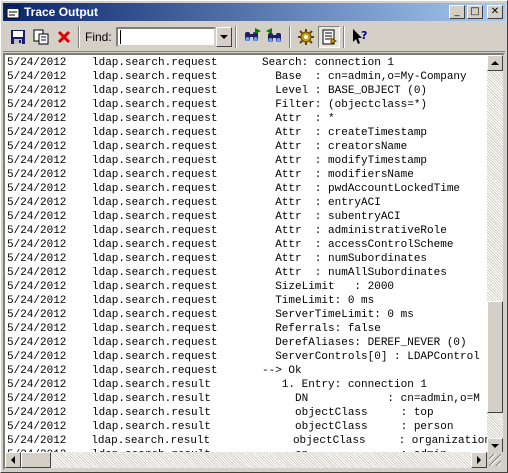 The height and width of the screenshot is (473, 508). What do you see at coordinates (120, 37) in the screenshot?
I see `text-caret` at bounding box center [120, 37].